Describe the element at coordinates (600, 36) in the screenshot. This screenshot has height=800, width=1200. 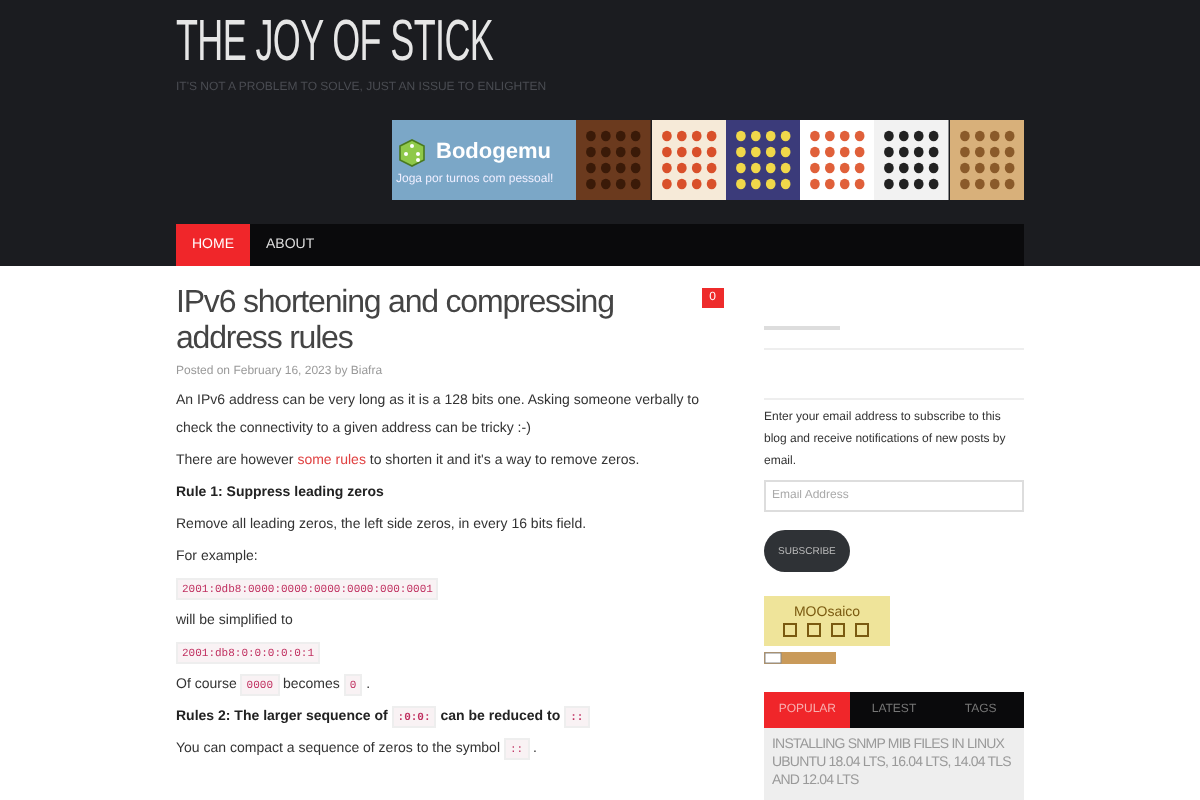
I see `site-title: THE JOY OF STICK` at that location.